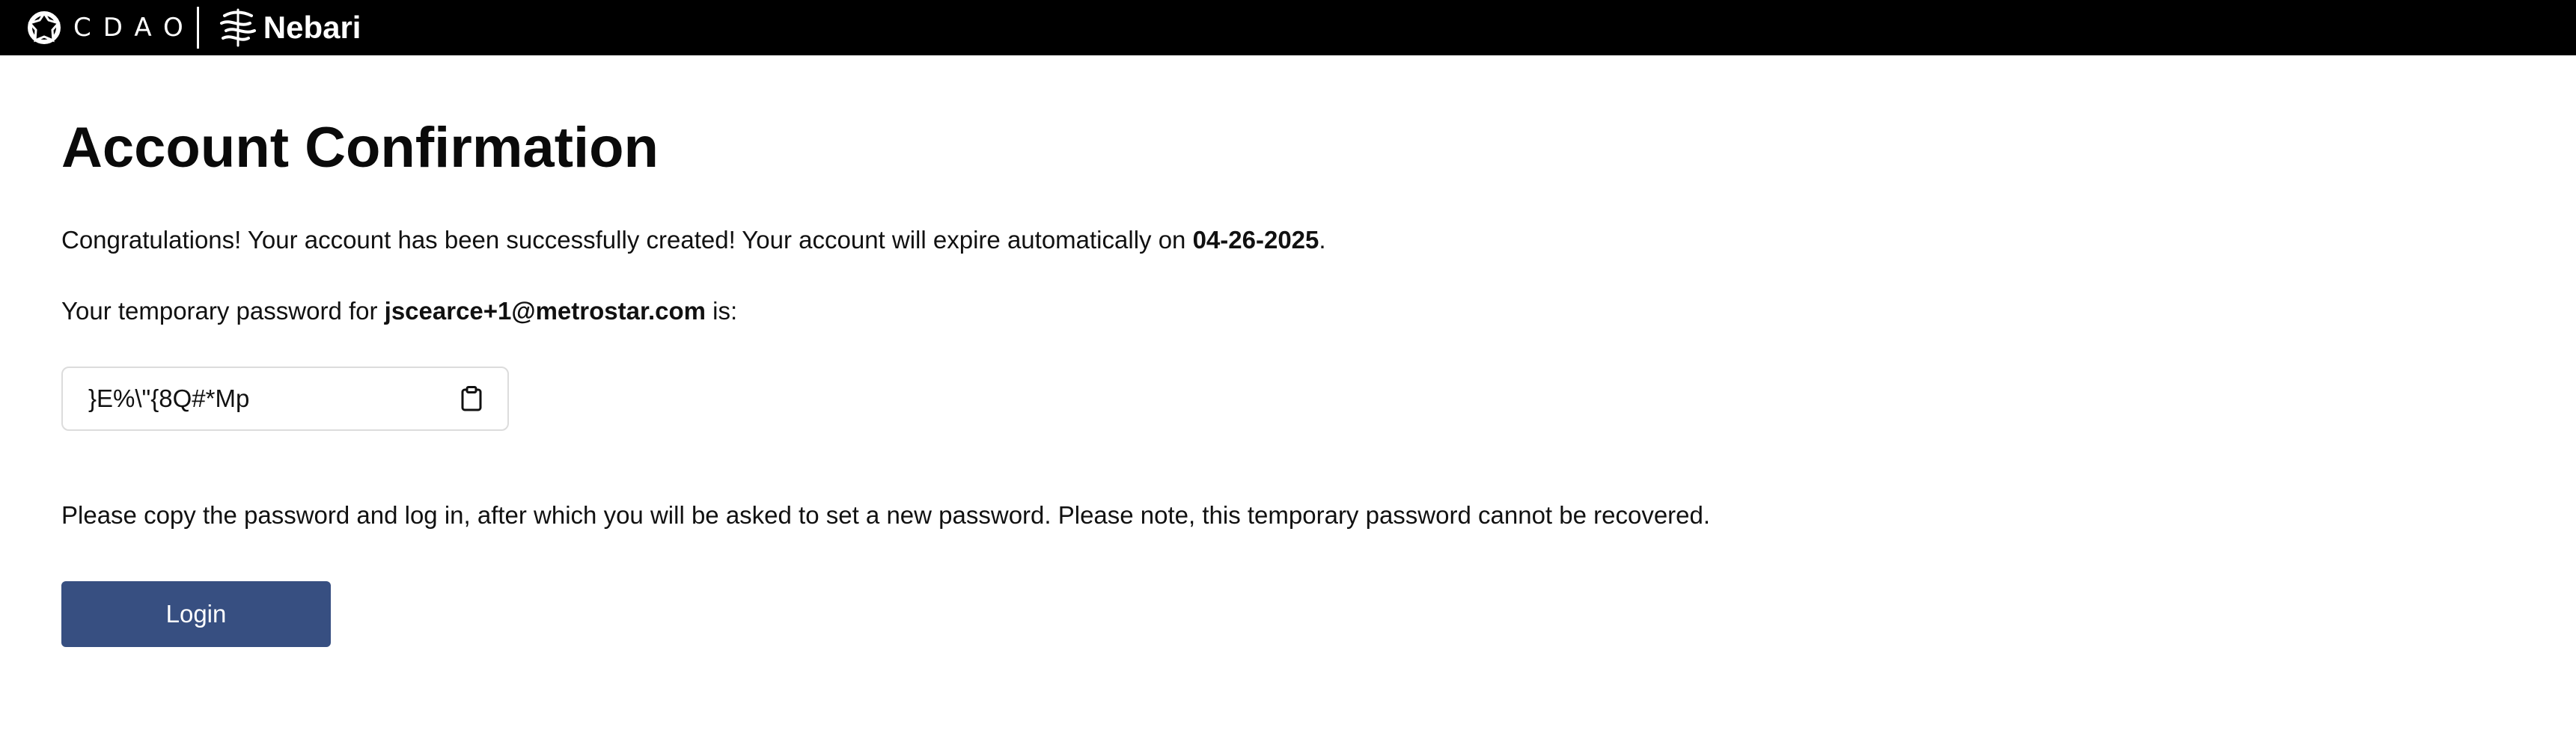 Image resolution: width=2576 pixels, height=754 pixels. What do you see at coordinates (1255, 240) in the screenshot?
I see `expiry-date: 04-26-2025` at bounding box center [1255, 240].